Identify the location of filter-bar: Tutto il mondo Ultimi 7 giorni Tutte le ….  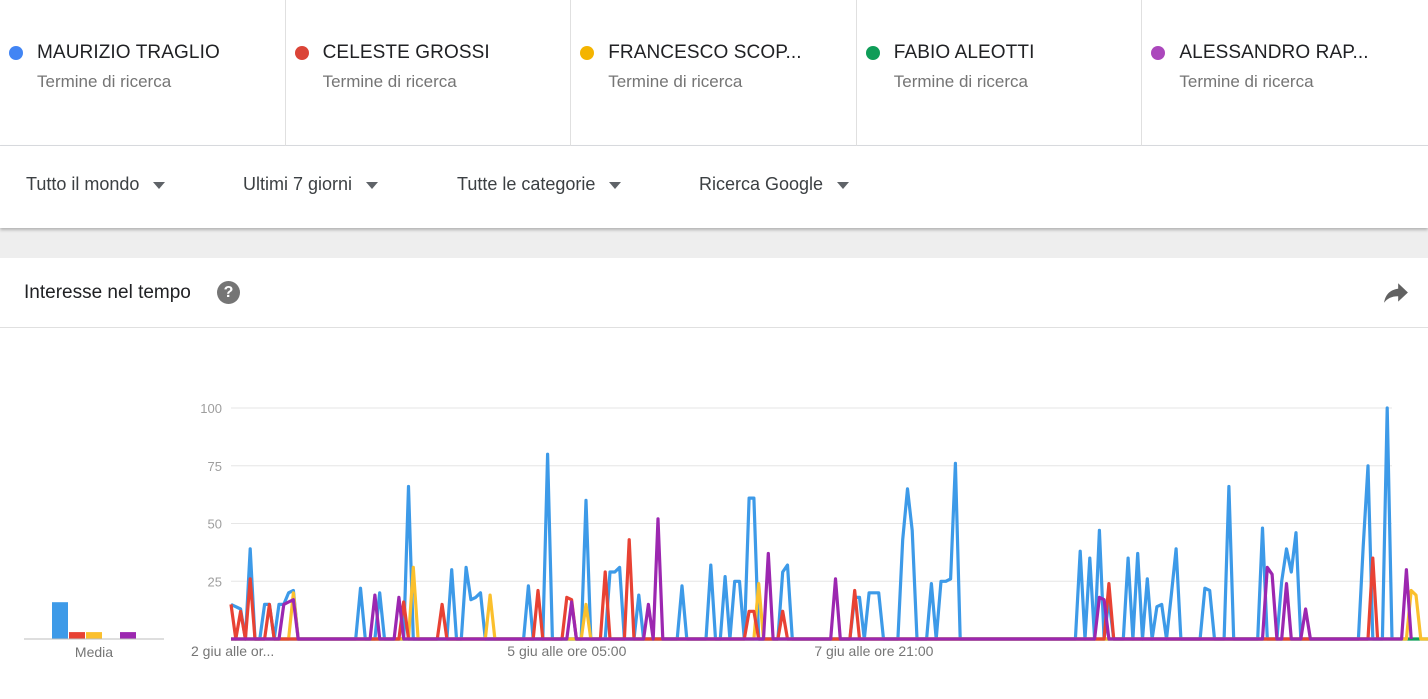
(714, 187).